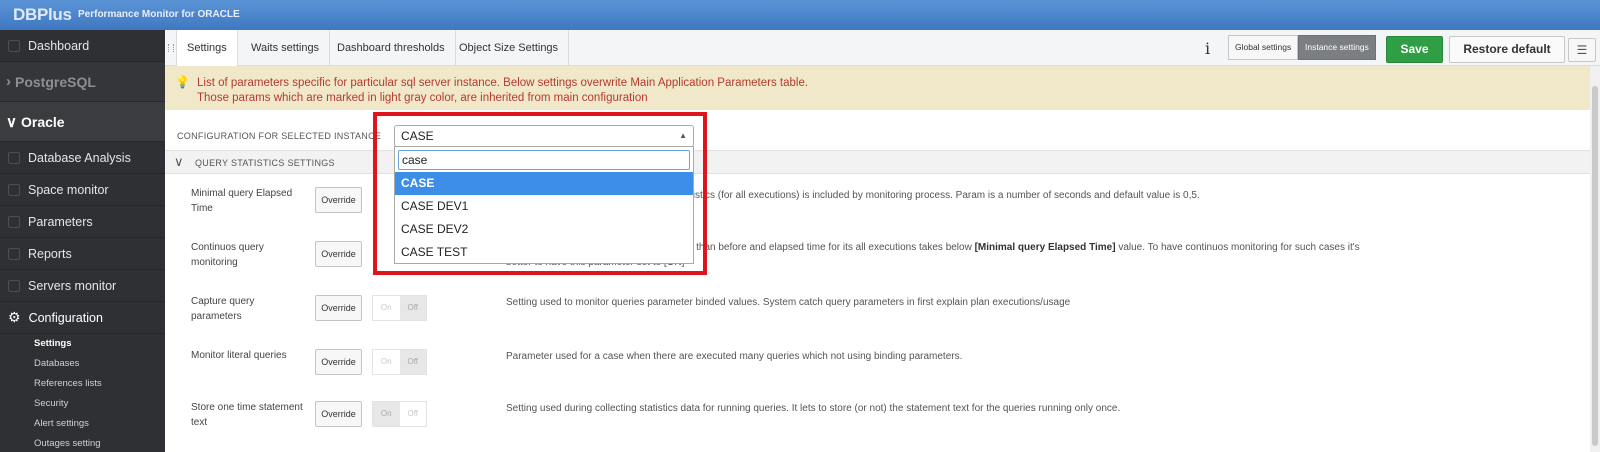  I want to click on info-icon: i, so click(1207, 48).